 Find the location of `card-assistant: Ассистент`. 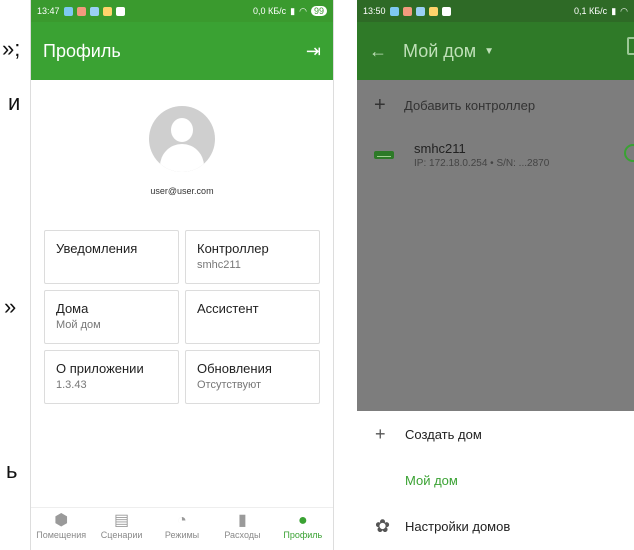

card-assistant: Ассистент is located at coordinates (252, 317).